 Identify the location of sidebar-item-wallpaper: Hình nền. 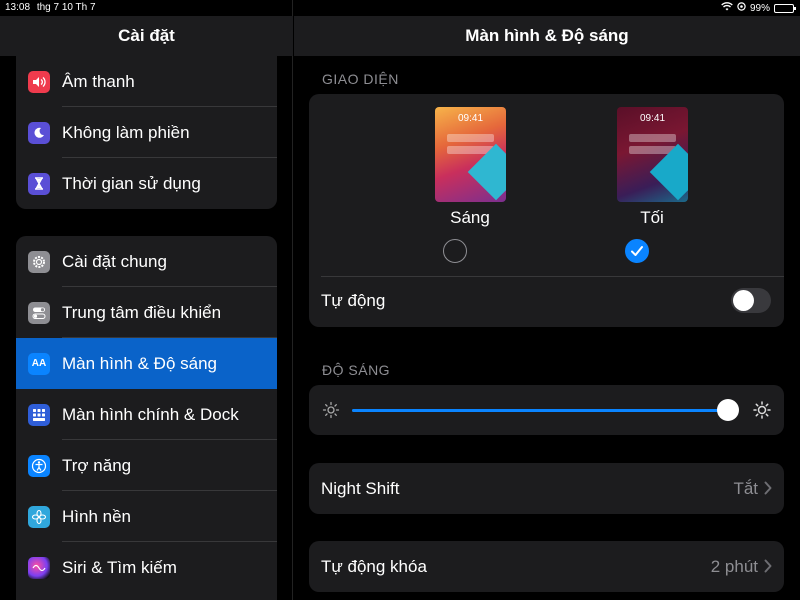
(146, 516).